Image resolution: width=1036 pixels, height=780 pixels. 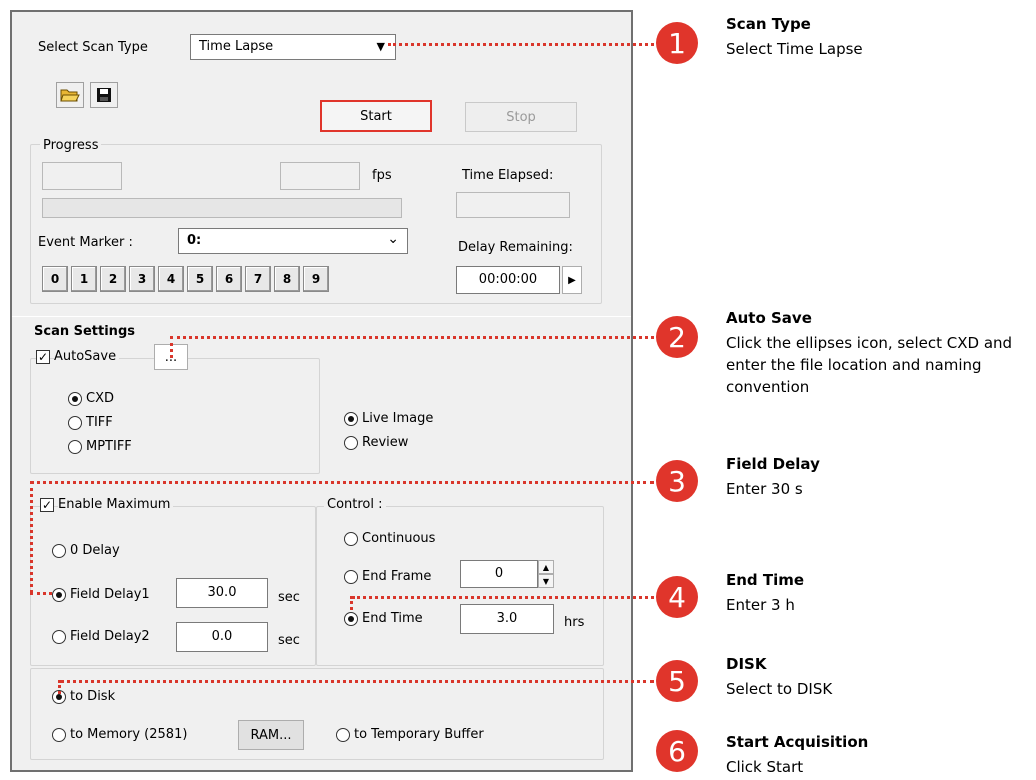 What do you see at coordinates (222, 593) in the screenshot?
I see `field-delay1-input: 30.0` at bounding box center [222, 593].